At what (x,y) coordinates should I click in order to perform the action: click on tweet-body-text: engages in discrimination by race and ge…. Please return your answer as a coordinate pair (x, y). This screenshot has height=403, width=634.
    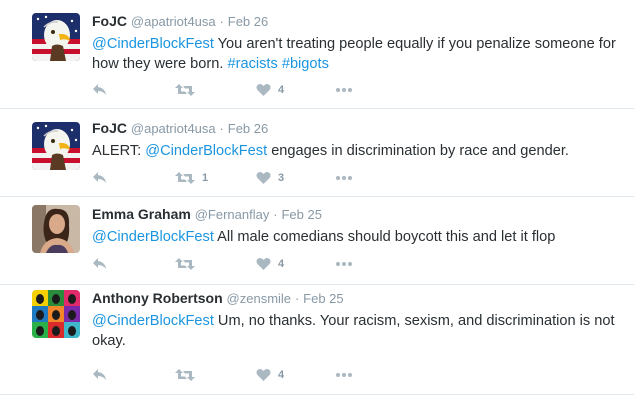
    Looking at the image, I should click on (418, 151).